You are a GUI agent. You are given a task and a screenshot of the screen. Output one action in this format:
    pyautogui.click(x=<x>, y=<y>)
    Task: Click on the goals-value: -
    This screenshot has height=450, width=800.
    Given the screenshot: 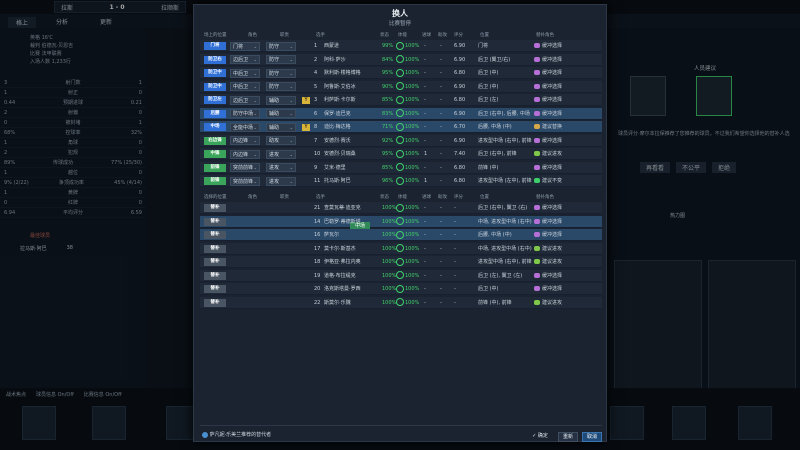 What is the action you would take?
    pyautogui.click(x=425, y=208)
    